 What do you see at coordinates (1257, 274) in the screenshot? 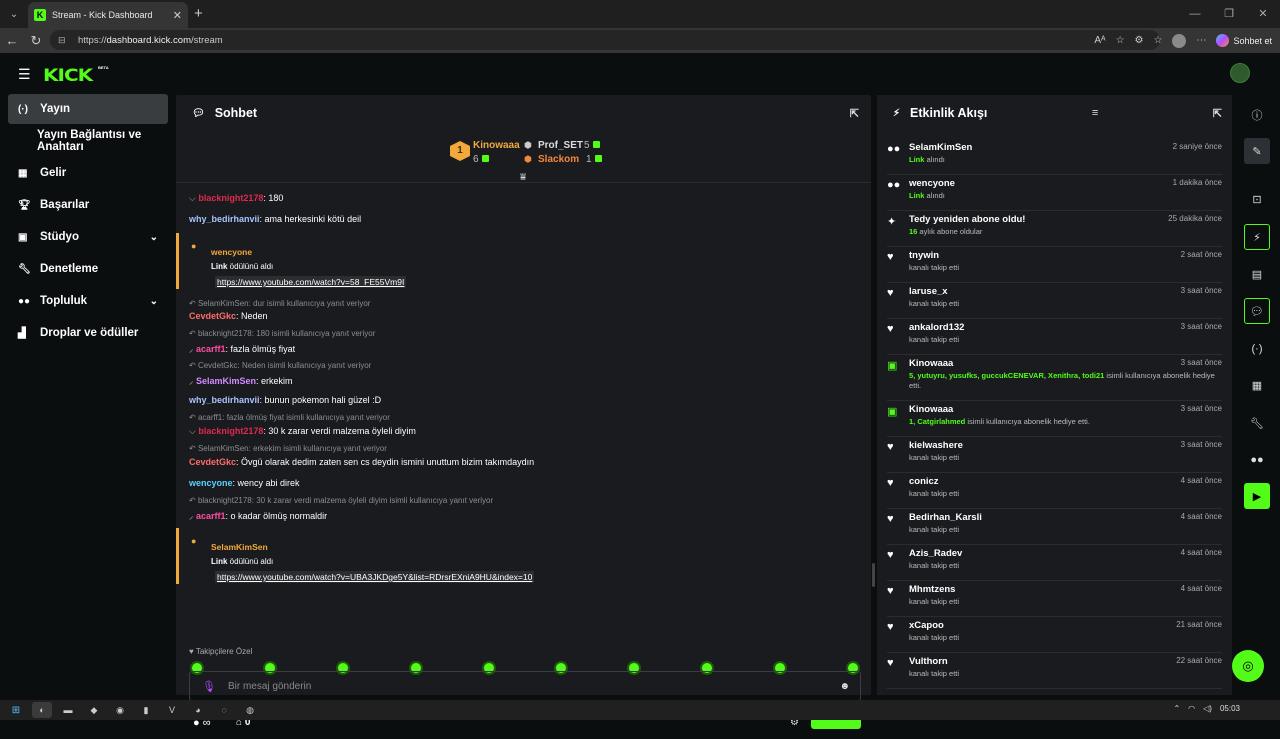
I see `notes-icon: ▤` at bounding box center [1257, 274].